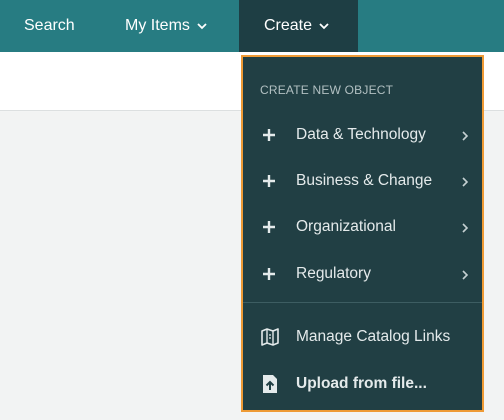  I want to click on menu-item-manage-catalog-links: Manage Catalog Links, so click(362, 337).